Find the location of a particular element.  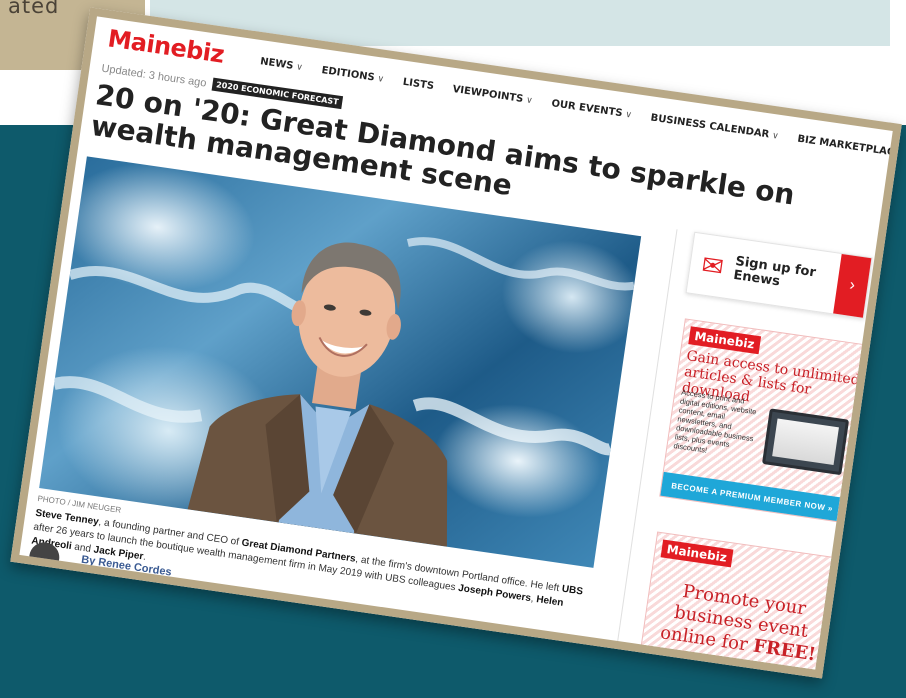

nav-item-biz-marketplace: BIZ MARKETPLACE∨ is located at coordinates (849, 147).